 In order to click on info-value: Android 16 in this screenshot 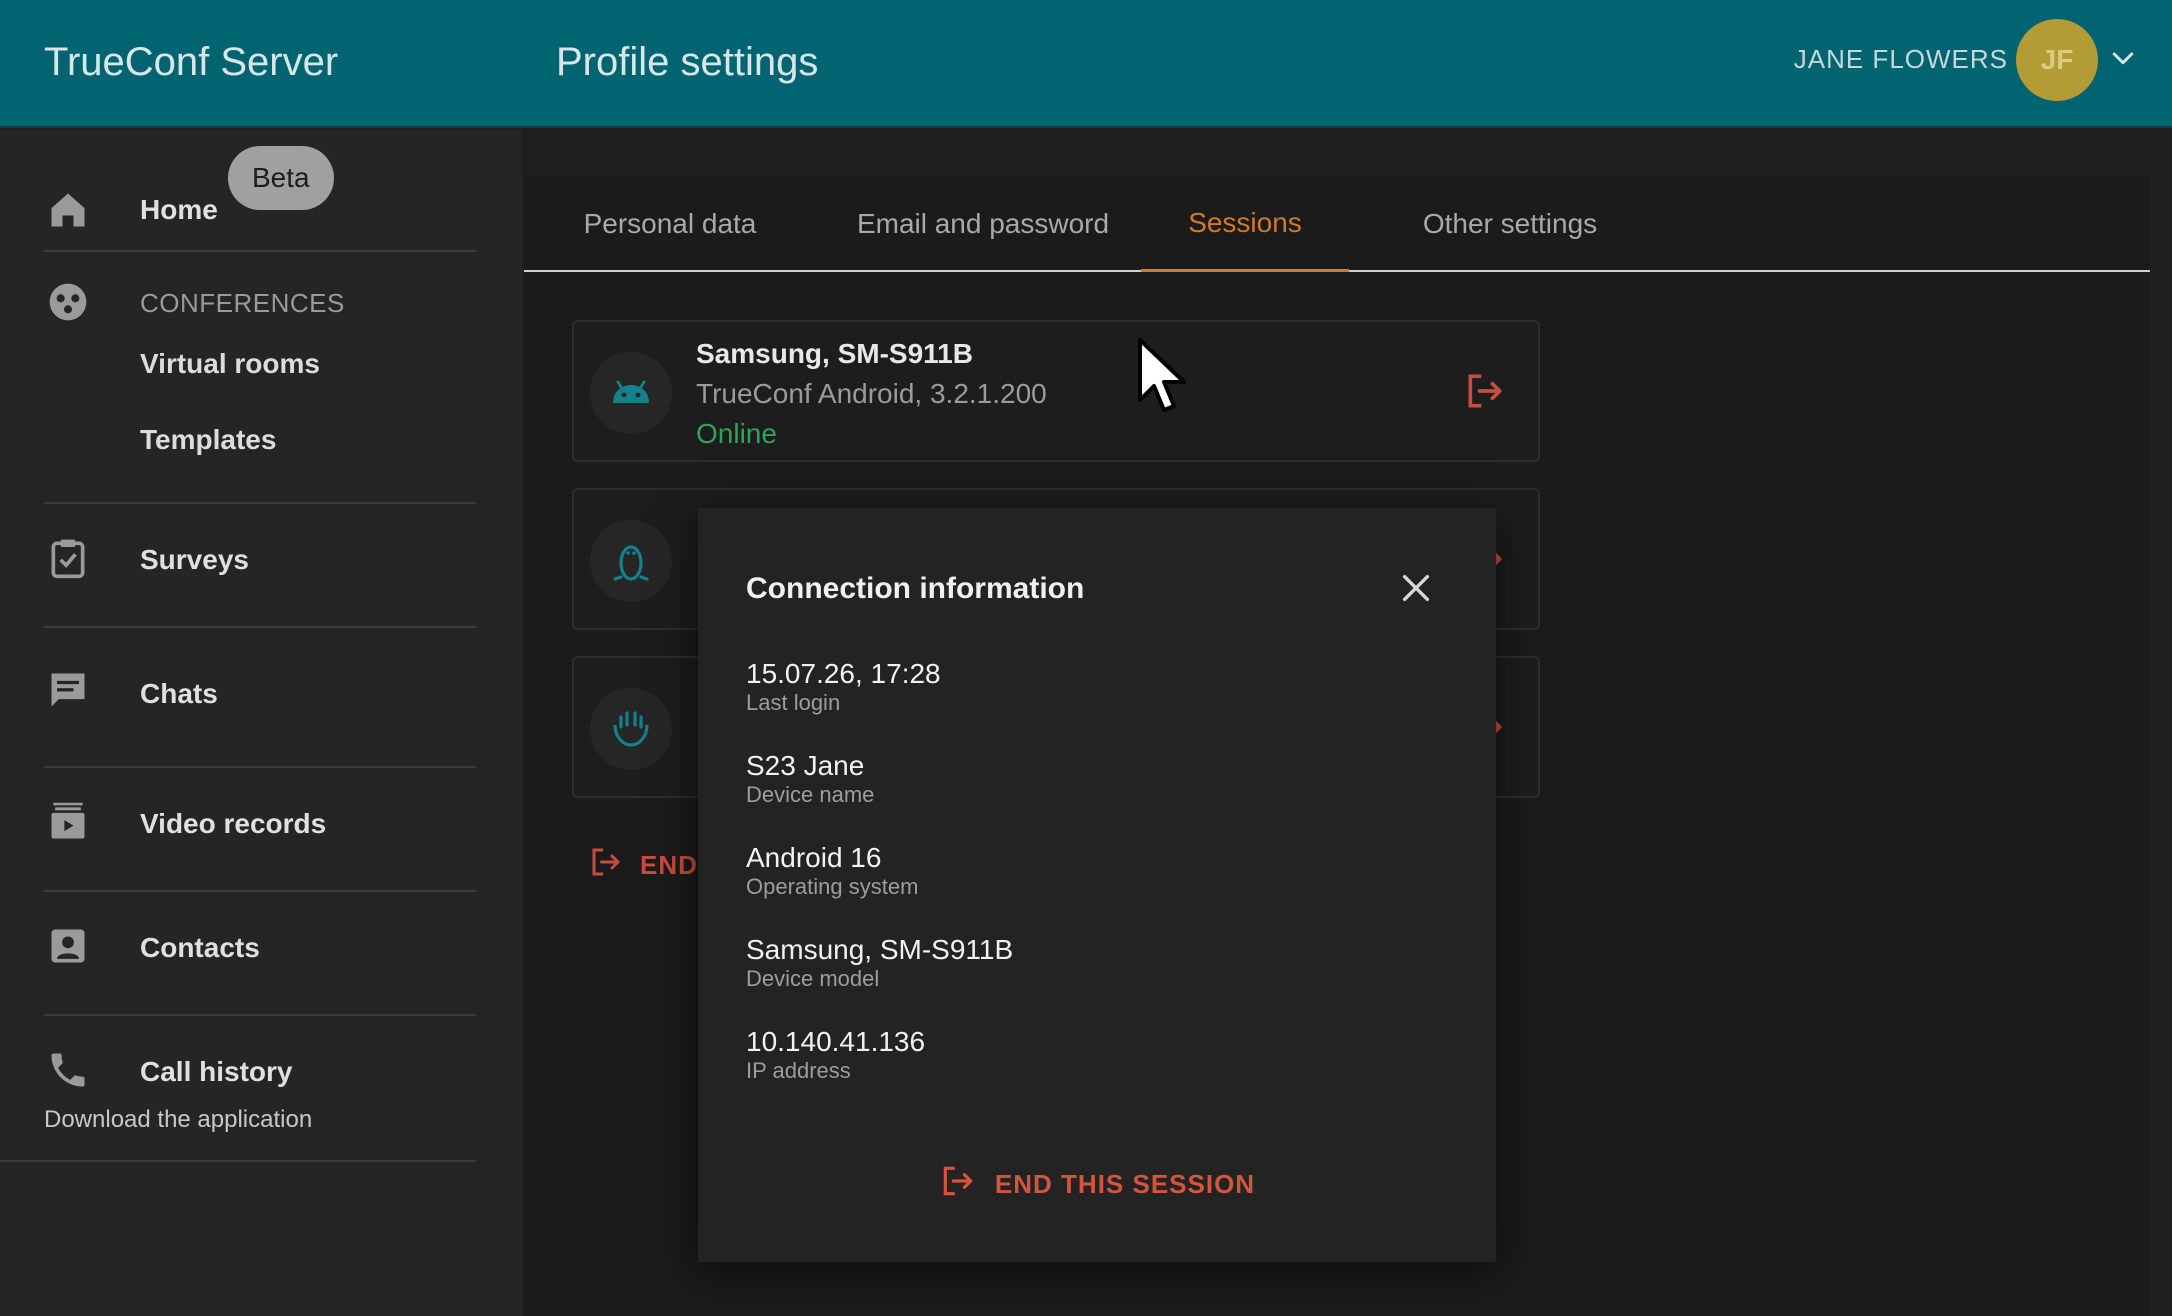, I will do `click(814, 857)`.